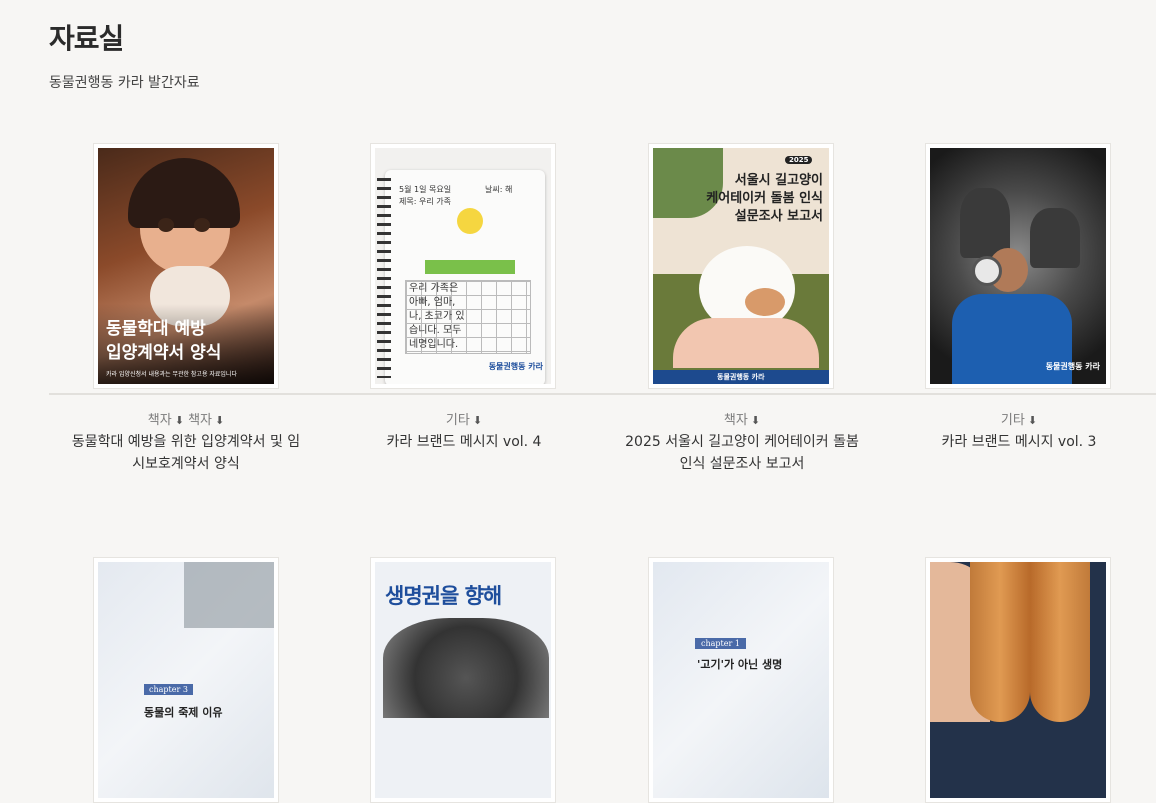  I want to click on cover-footnote: 카라 입양신청서 내용과는 무관한 참고용 자료입니다, so click(171, 374).